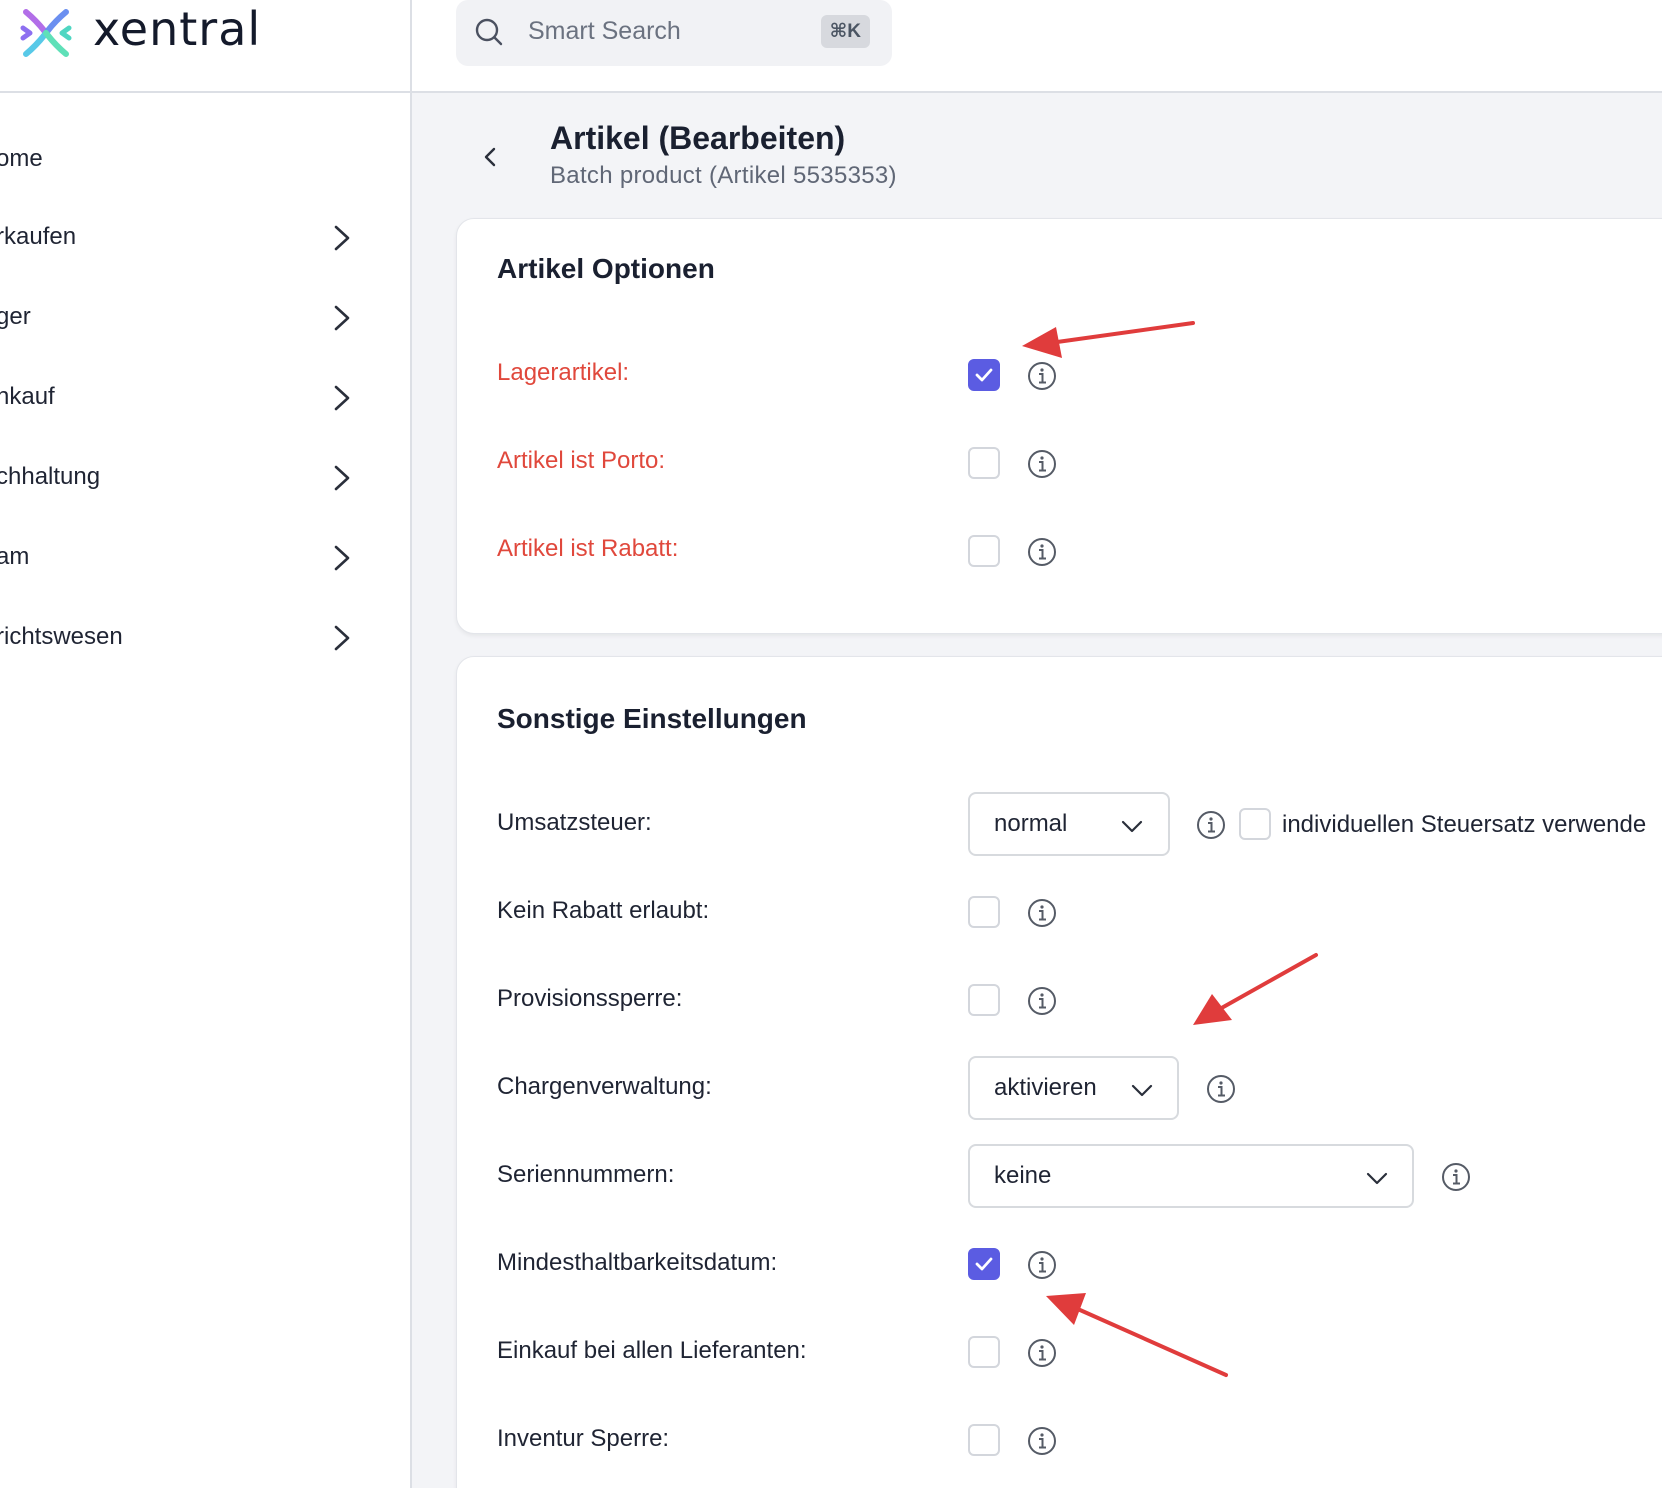 This screenshot has height=1488, width=1662. I want to click on lagerartikel-label: Lagerartikel:, so click(563, 372).